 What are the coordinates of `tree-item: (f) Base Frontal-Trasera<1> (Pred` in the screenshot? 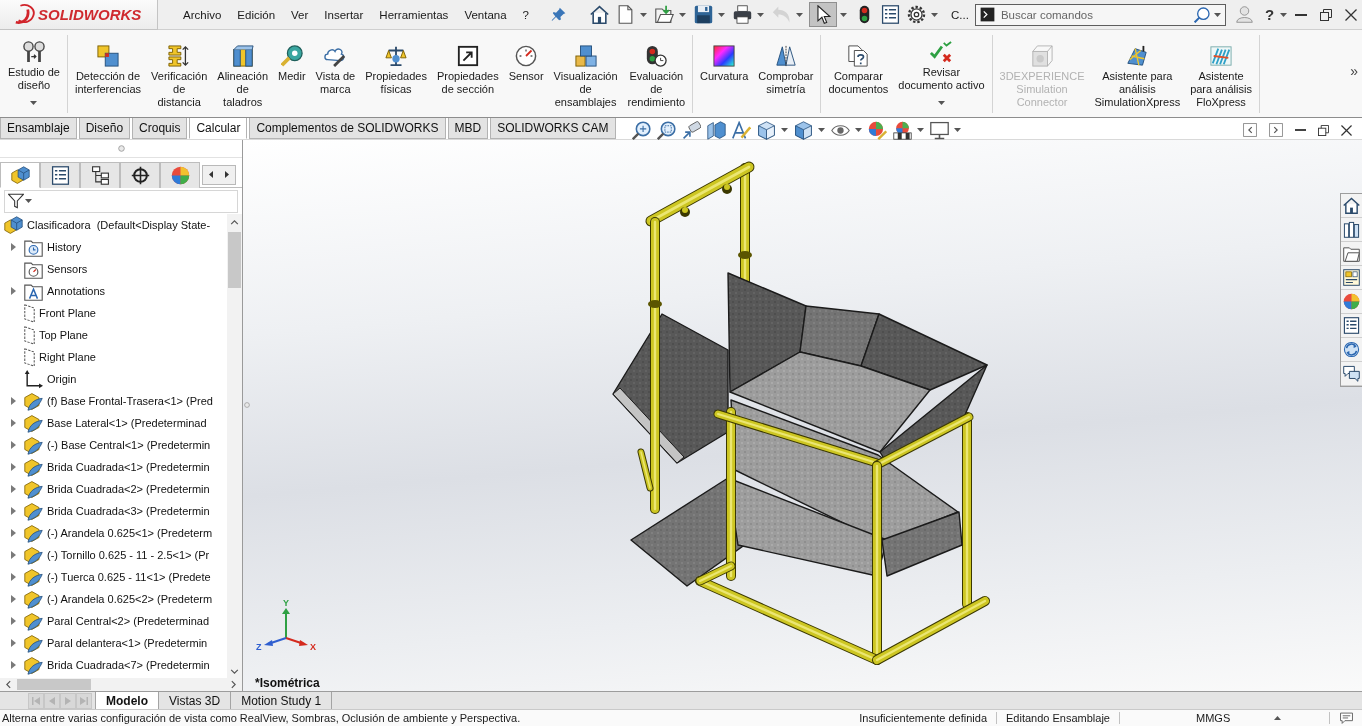 It's located at (130, 401).